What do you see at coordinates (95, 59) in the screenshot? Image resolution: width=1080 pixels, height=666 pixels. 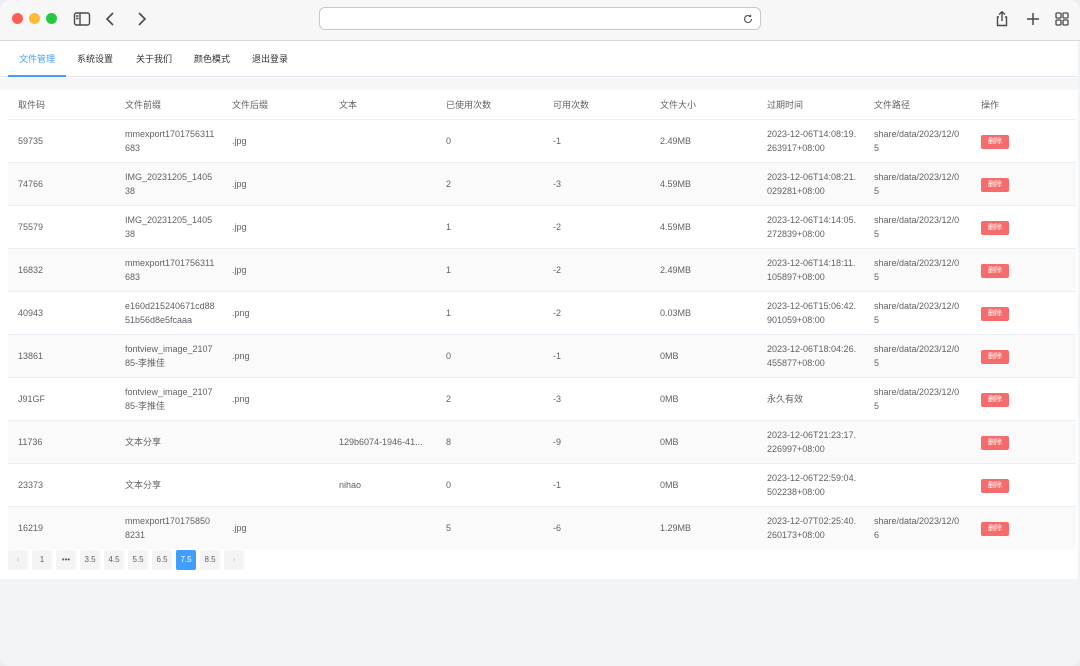 I see `tab-system-settings: 系统设置` at bounding box center [95, 59].